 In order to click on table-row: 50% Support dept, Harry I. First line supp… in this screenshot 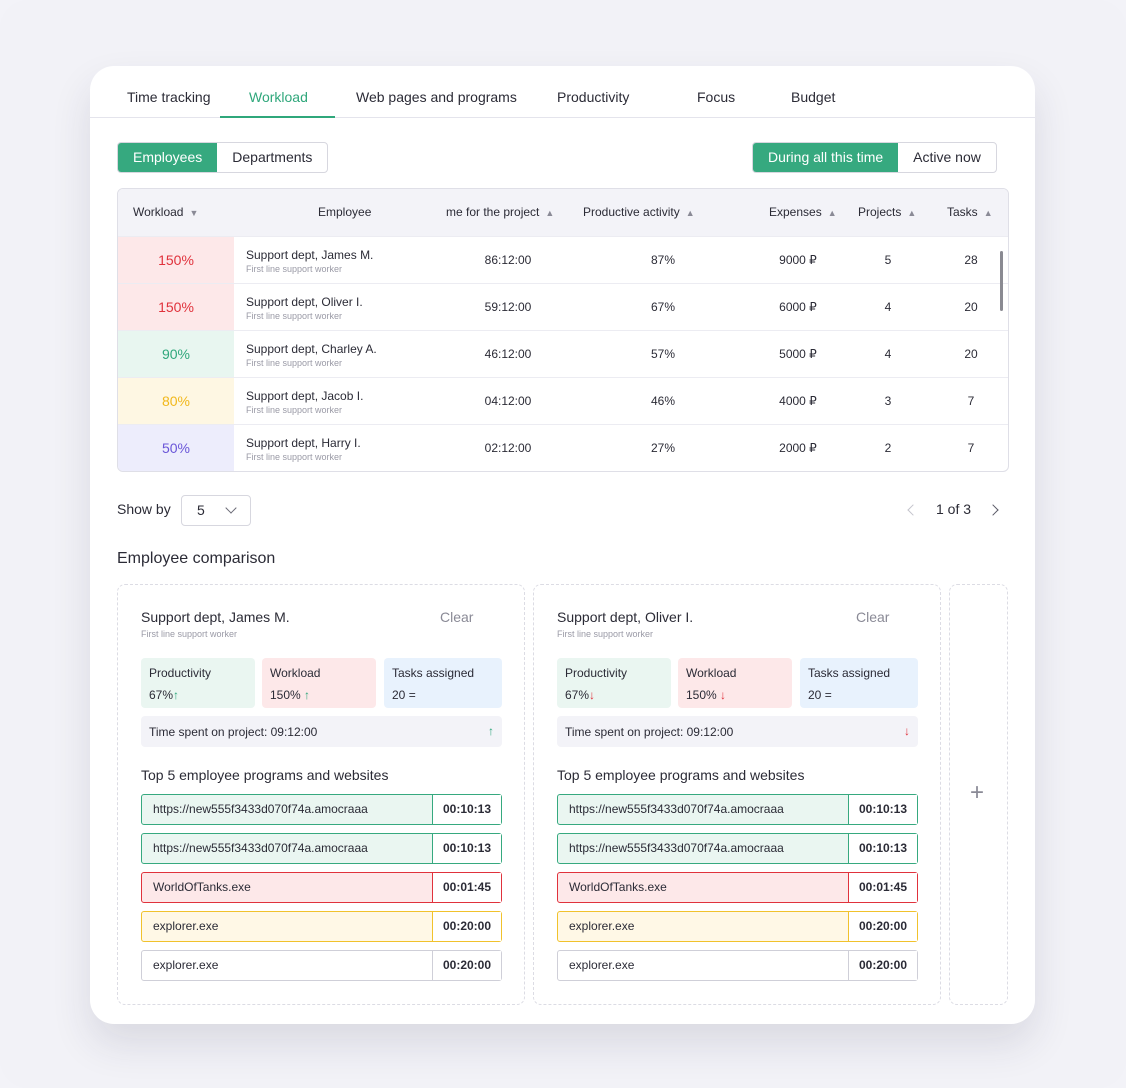, I will do `click(563, 447)`.